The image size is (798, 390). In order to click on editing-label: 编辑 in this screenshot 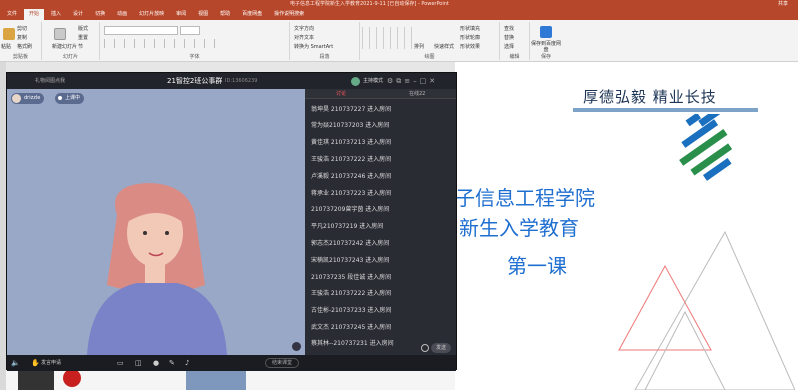, I will do `click(514, 57)`.